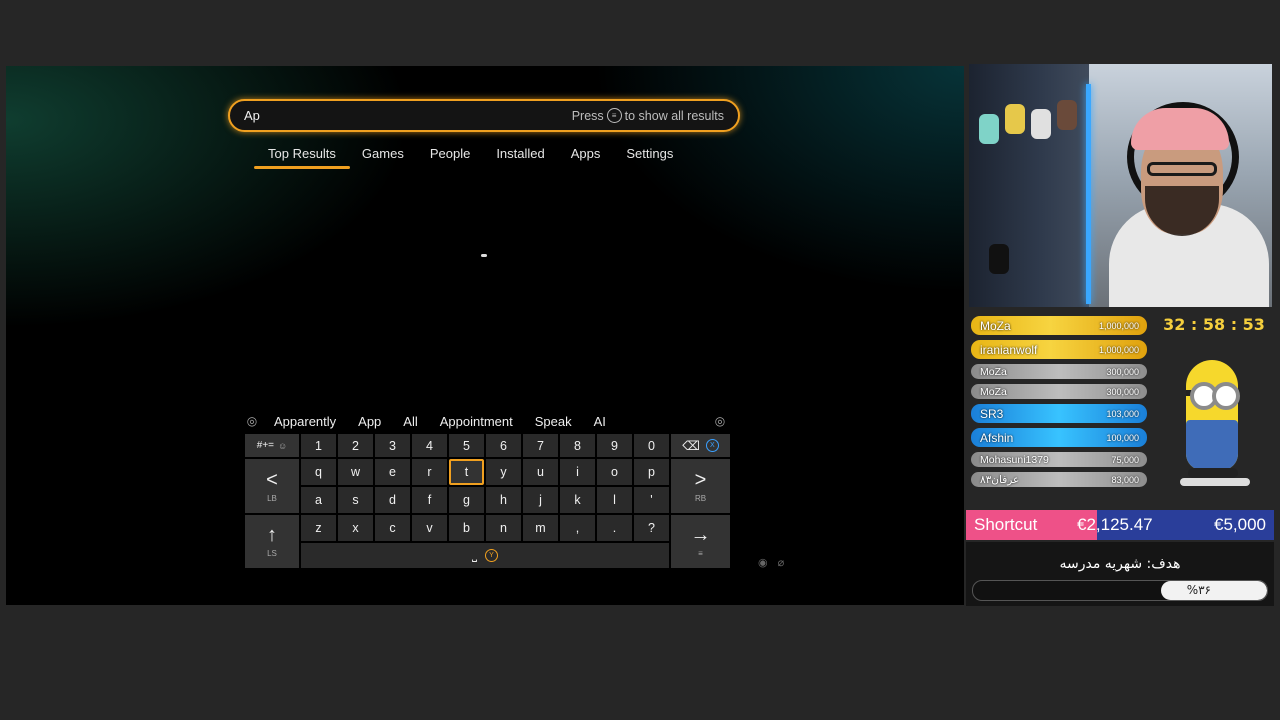  Describe the element at coordinates (781, 562) in the screenshot. I see `mic-muted-icon: ⌀` at that location.